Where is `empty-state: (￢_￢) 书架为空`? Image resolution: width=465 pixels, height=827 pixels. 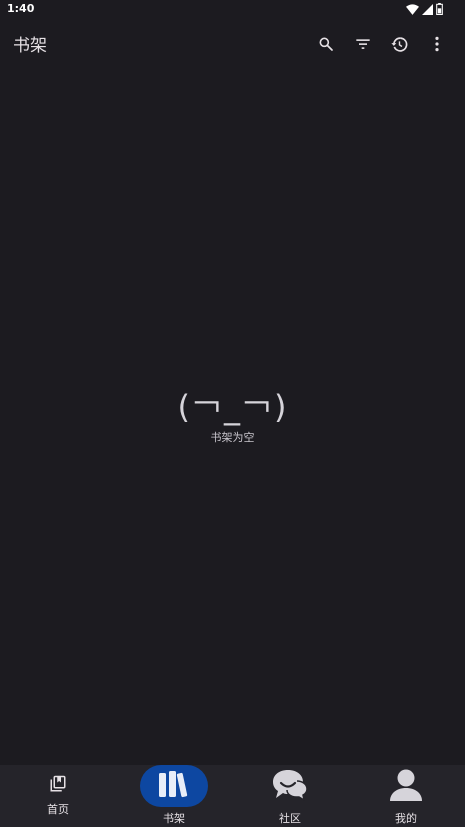 empty-state: (￢_￢) 书架为空 is located at coordinates (232, 415).